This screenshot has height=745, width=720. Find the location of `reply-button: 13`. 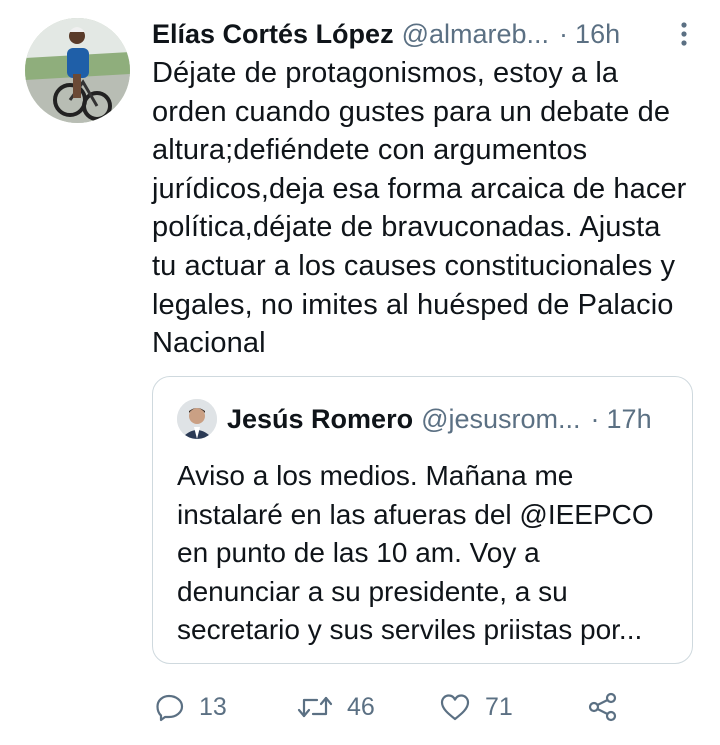

reply-button: 13 is located at coordinates (226, 707).